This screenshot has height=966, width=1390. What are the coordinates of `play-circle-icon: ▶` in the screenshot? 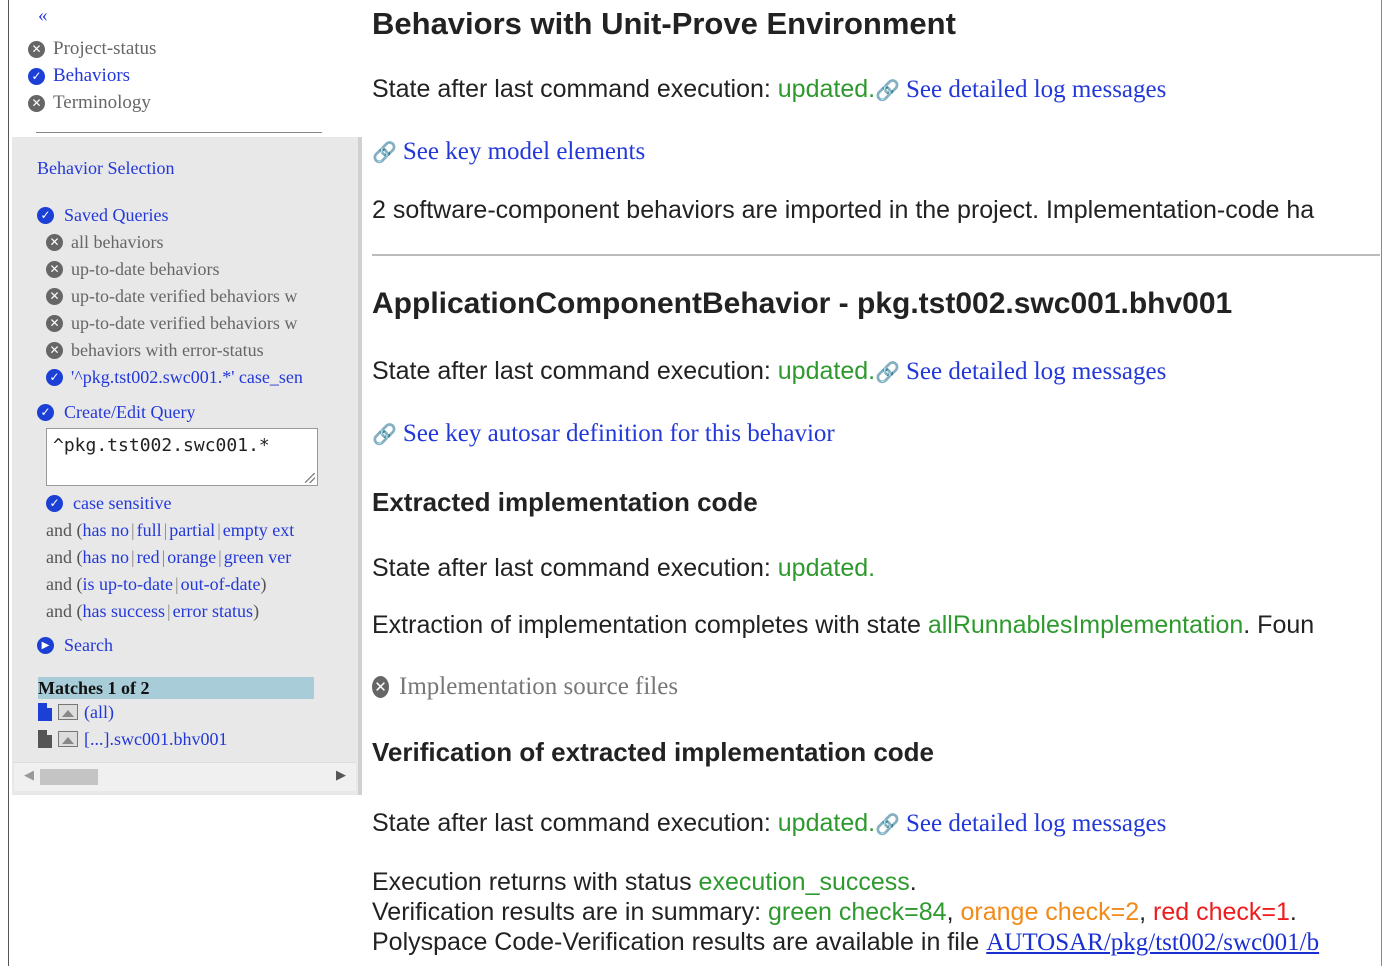 It's located at (45, 645).